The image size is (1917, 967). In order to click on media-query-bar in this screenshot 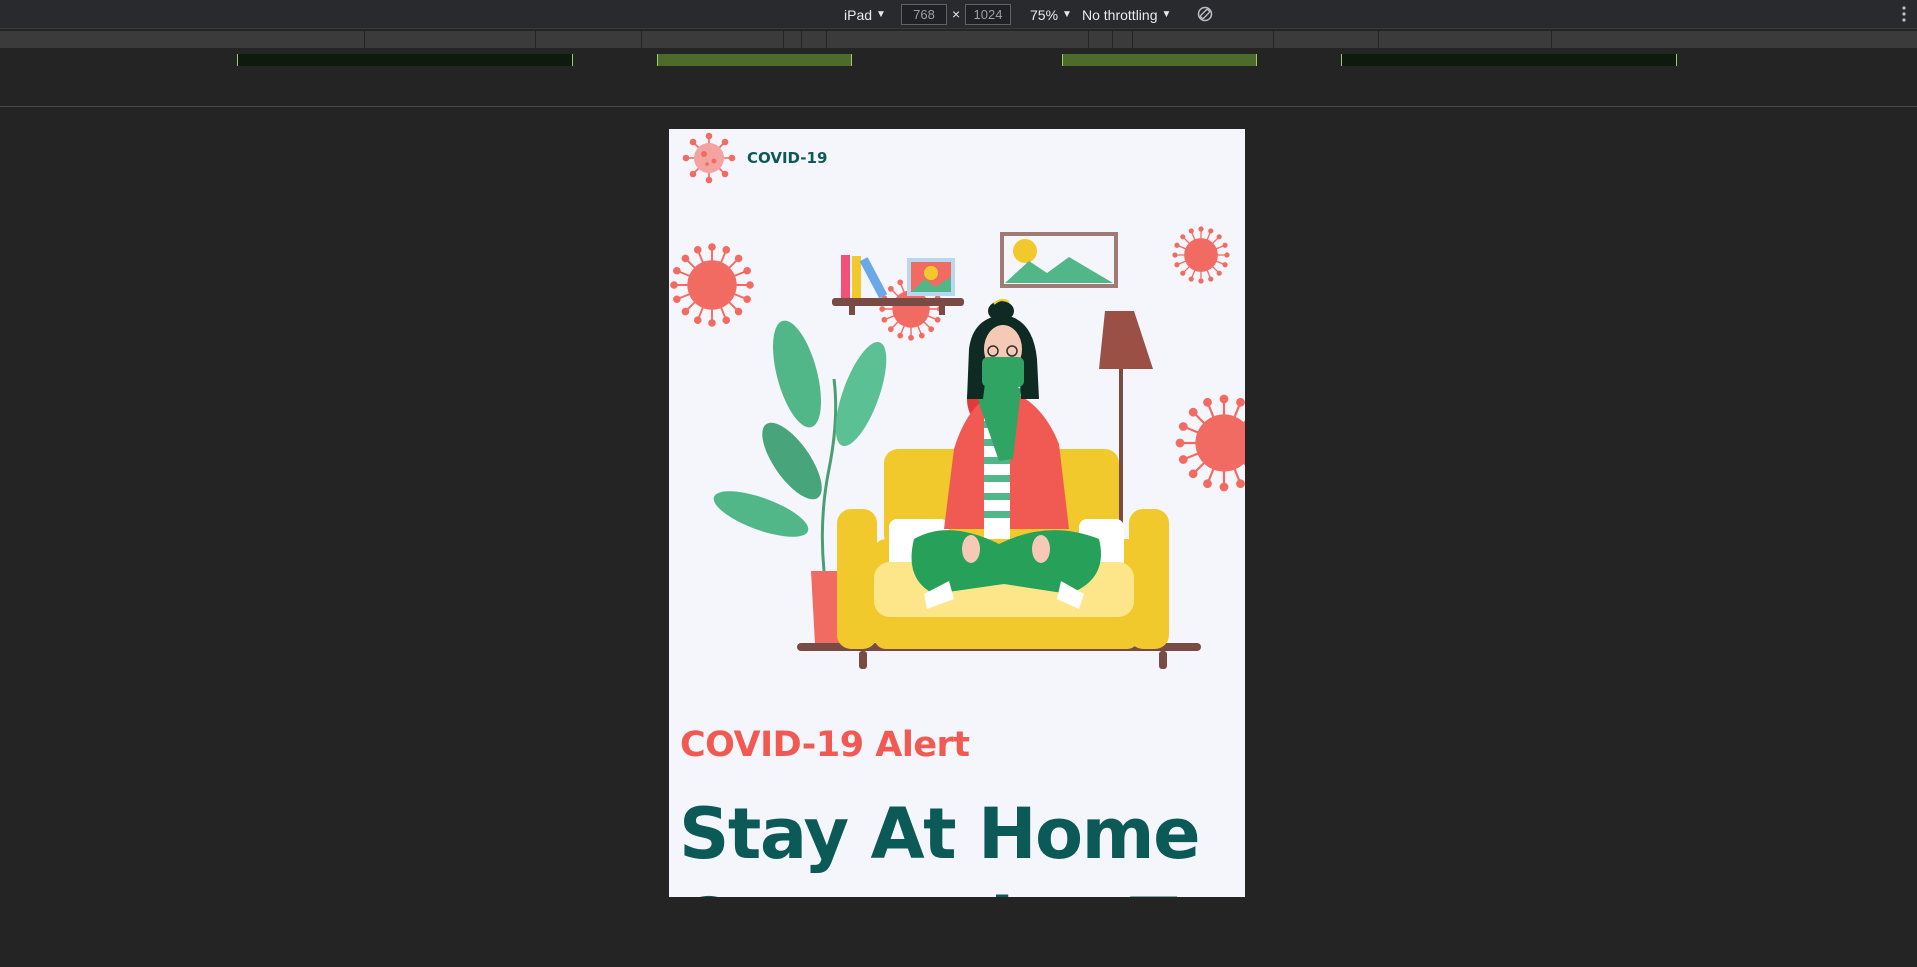, I will do `click(958, 39)`.